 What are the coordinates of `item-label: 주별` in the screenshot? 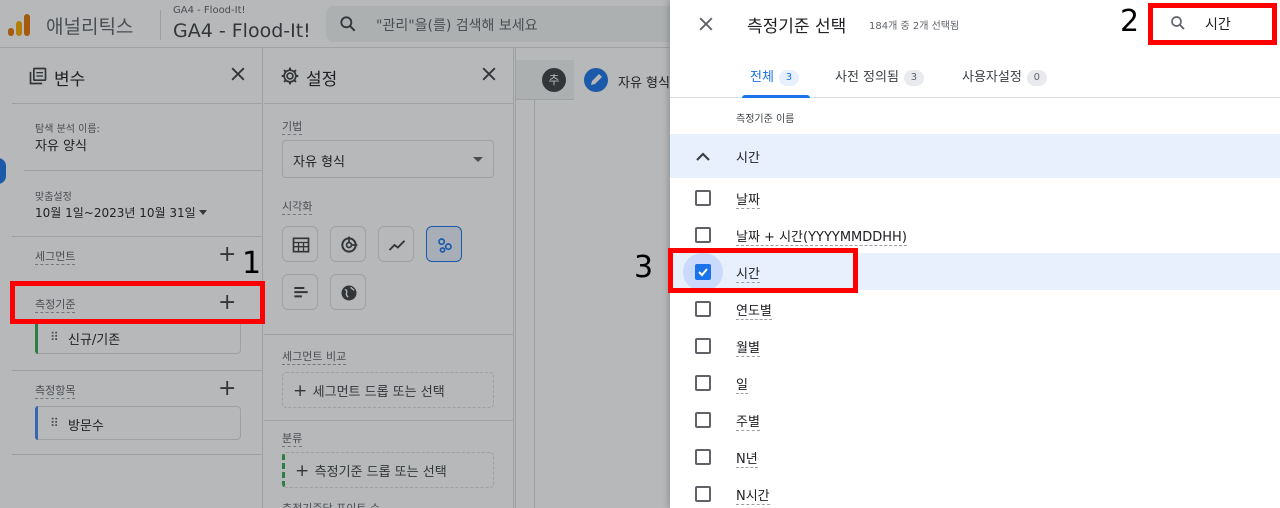 It's located at (748, 421).